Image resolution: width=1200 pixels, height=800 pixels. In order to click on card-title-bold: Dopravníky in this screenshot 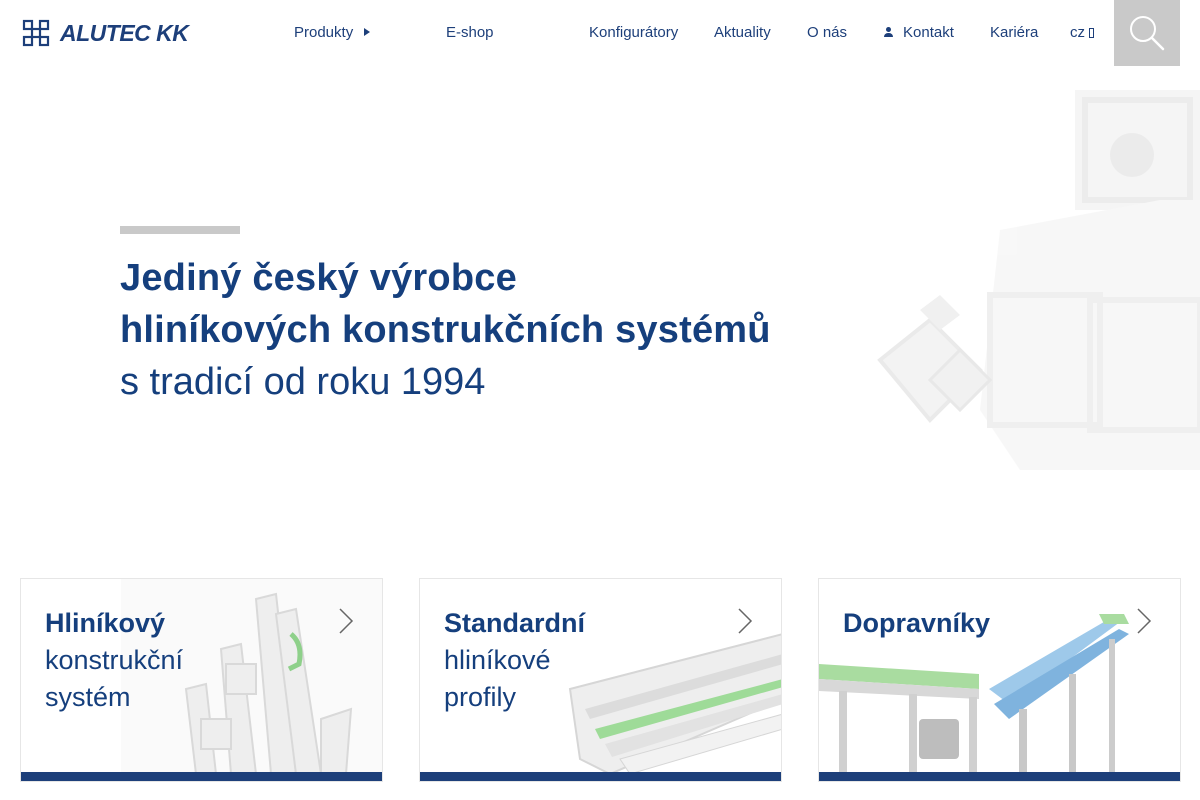, I will do `click(917, 623)`.